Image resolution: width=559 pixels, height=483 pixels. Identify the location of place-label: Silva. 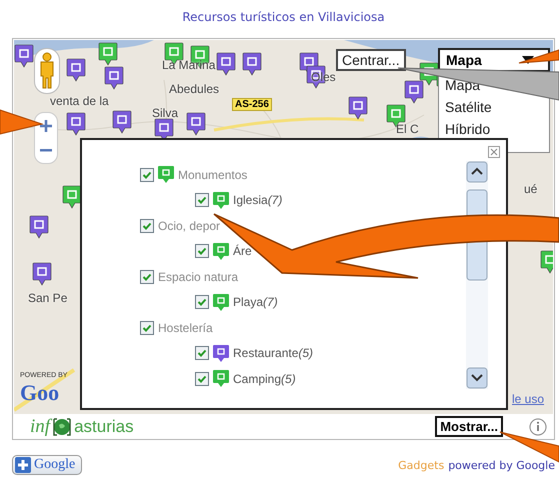
(165, 113).